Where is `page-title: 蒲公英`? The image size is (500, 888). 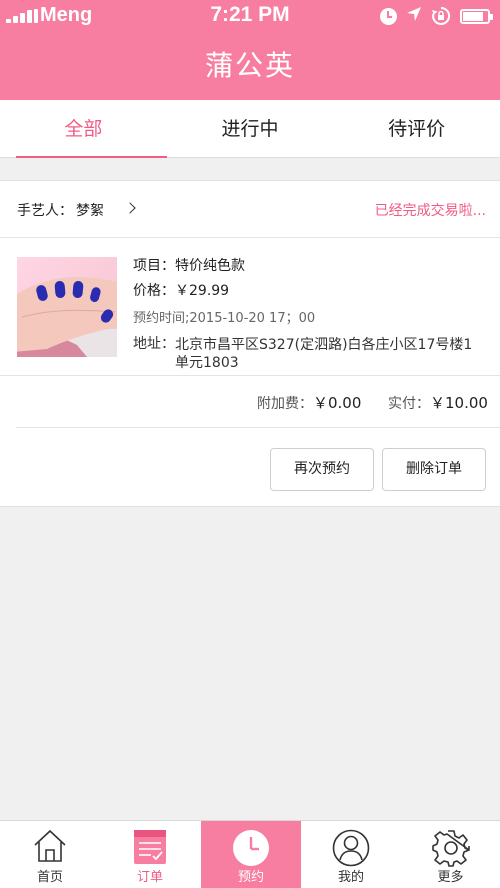 page-title: 蒲公英 is located at coordinates (250, 66).